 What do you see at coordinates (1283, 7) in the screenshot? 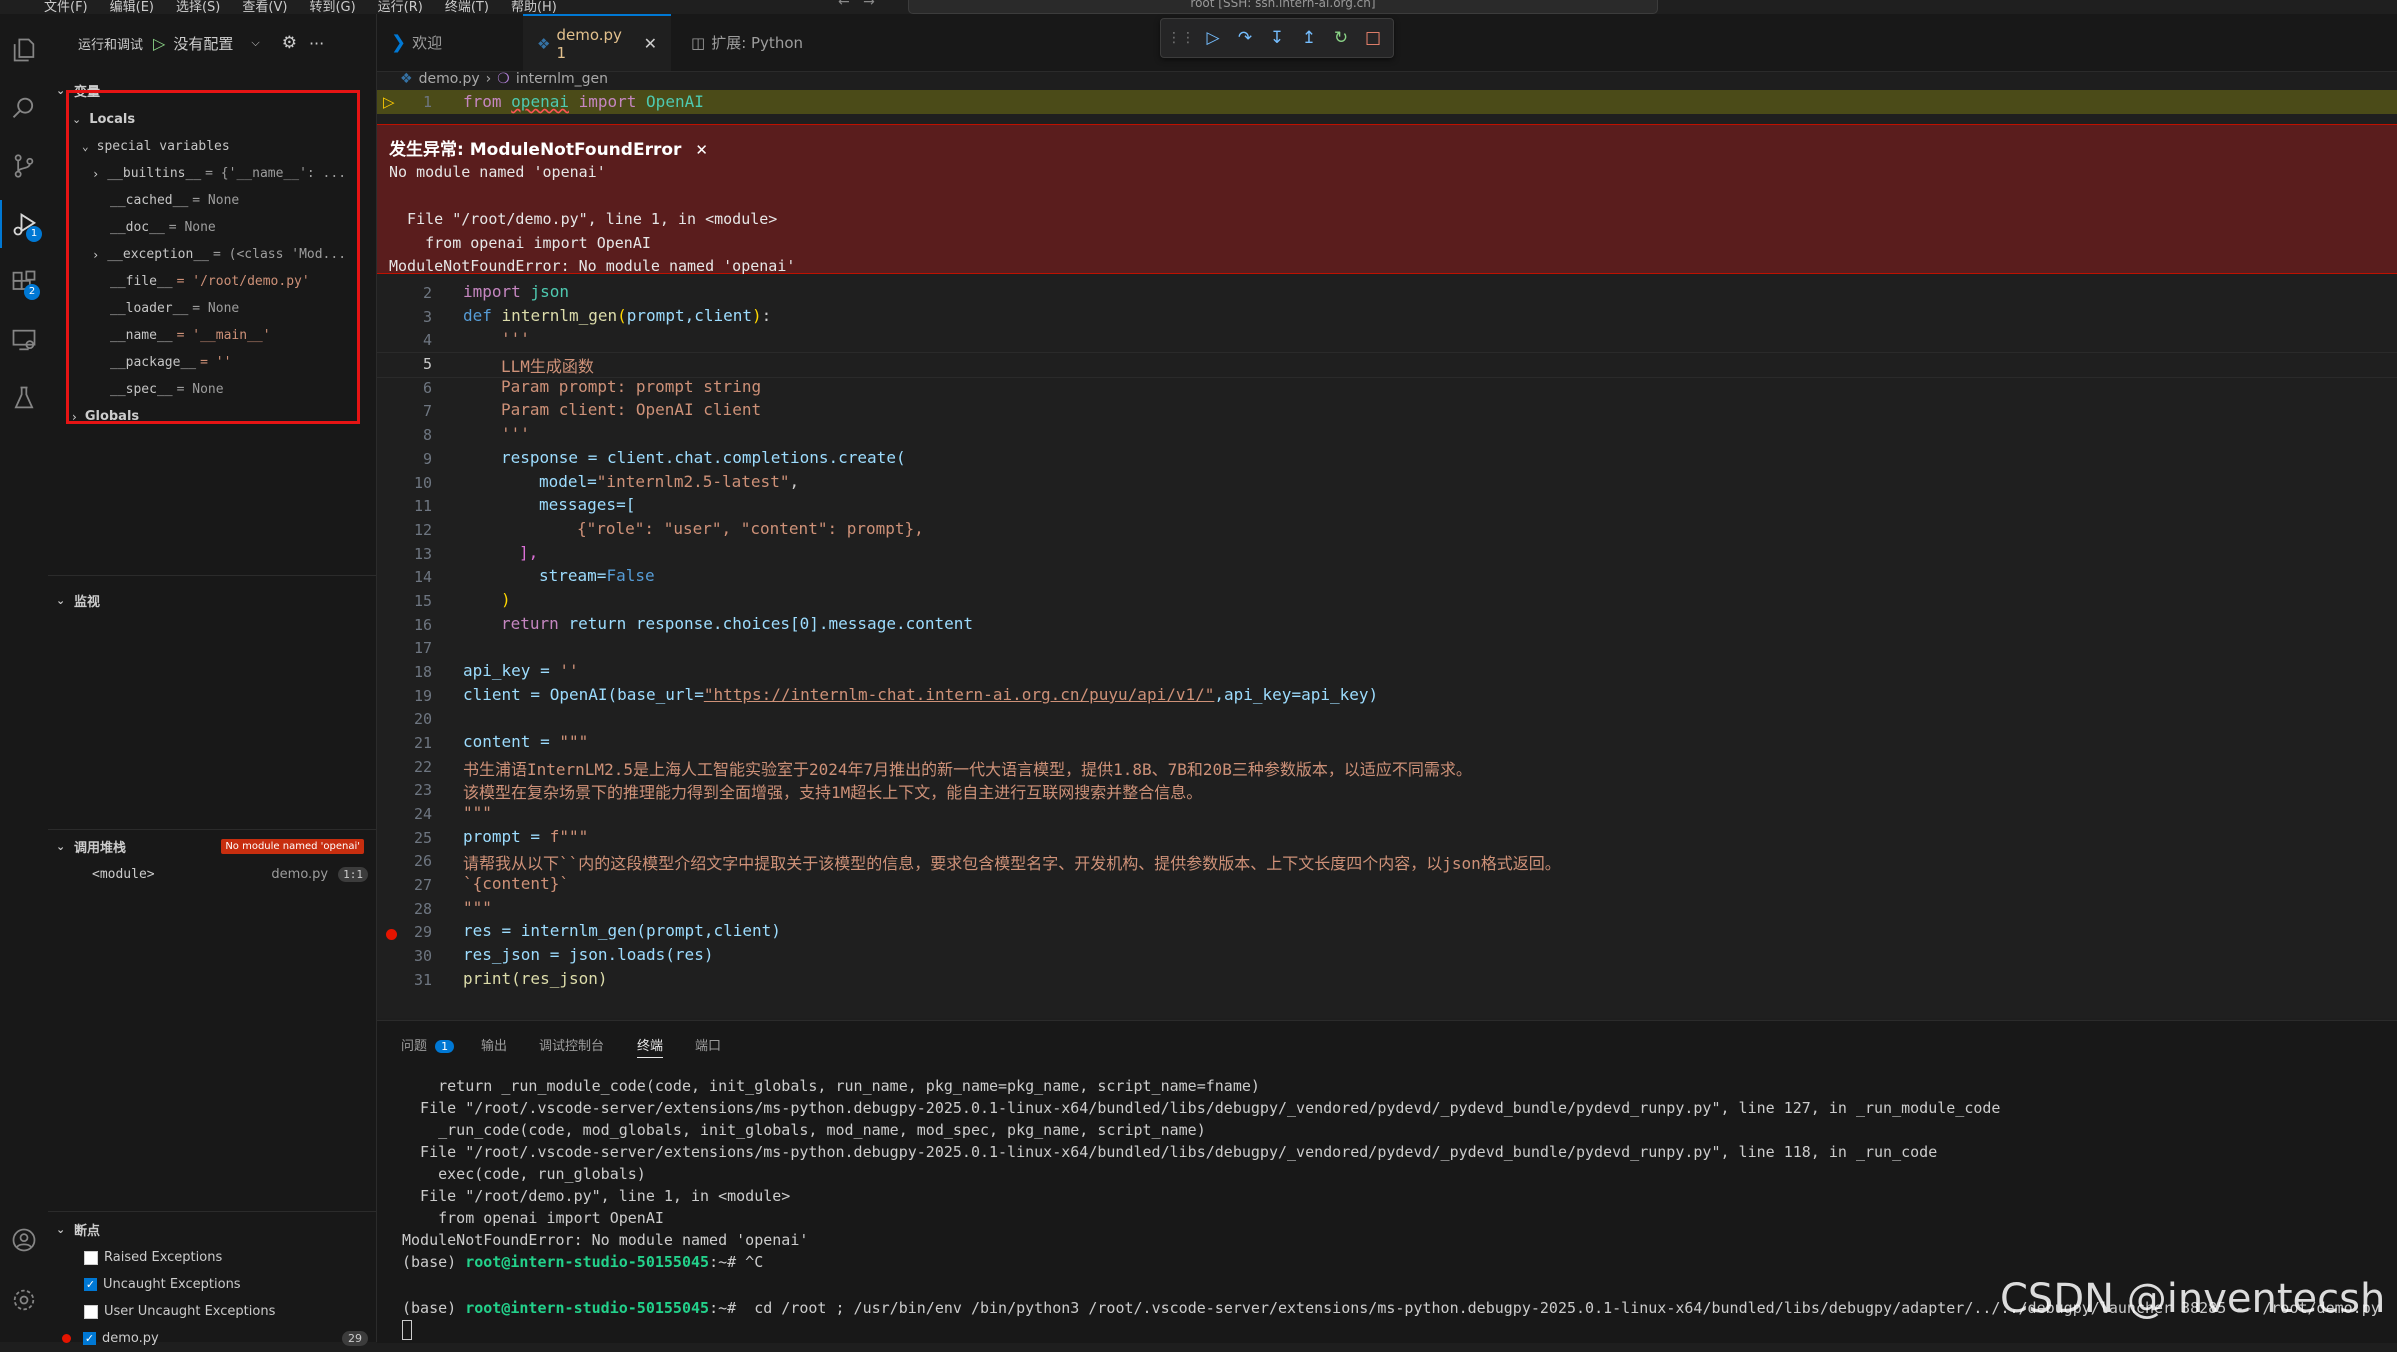
I see `command-center: root [SSH: ssh.intern-ai.org.cn]` at bounding box center [1283, 7].